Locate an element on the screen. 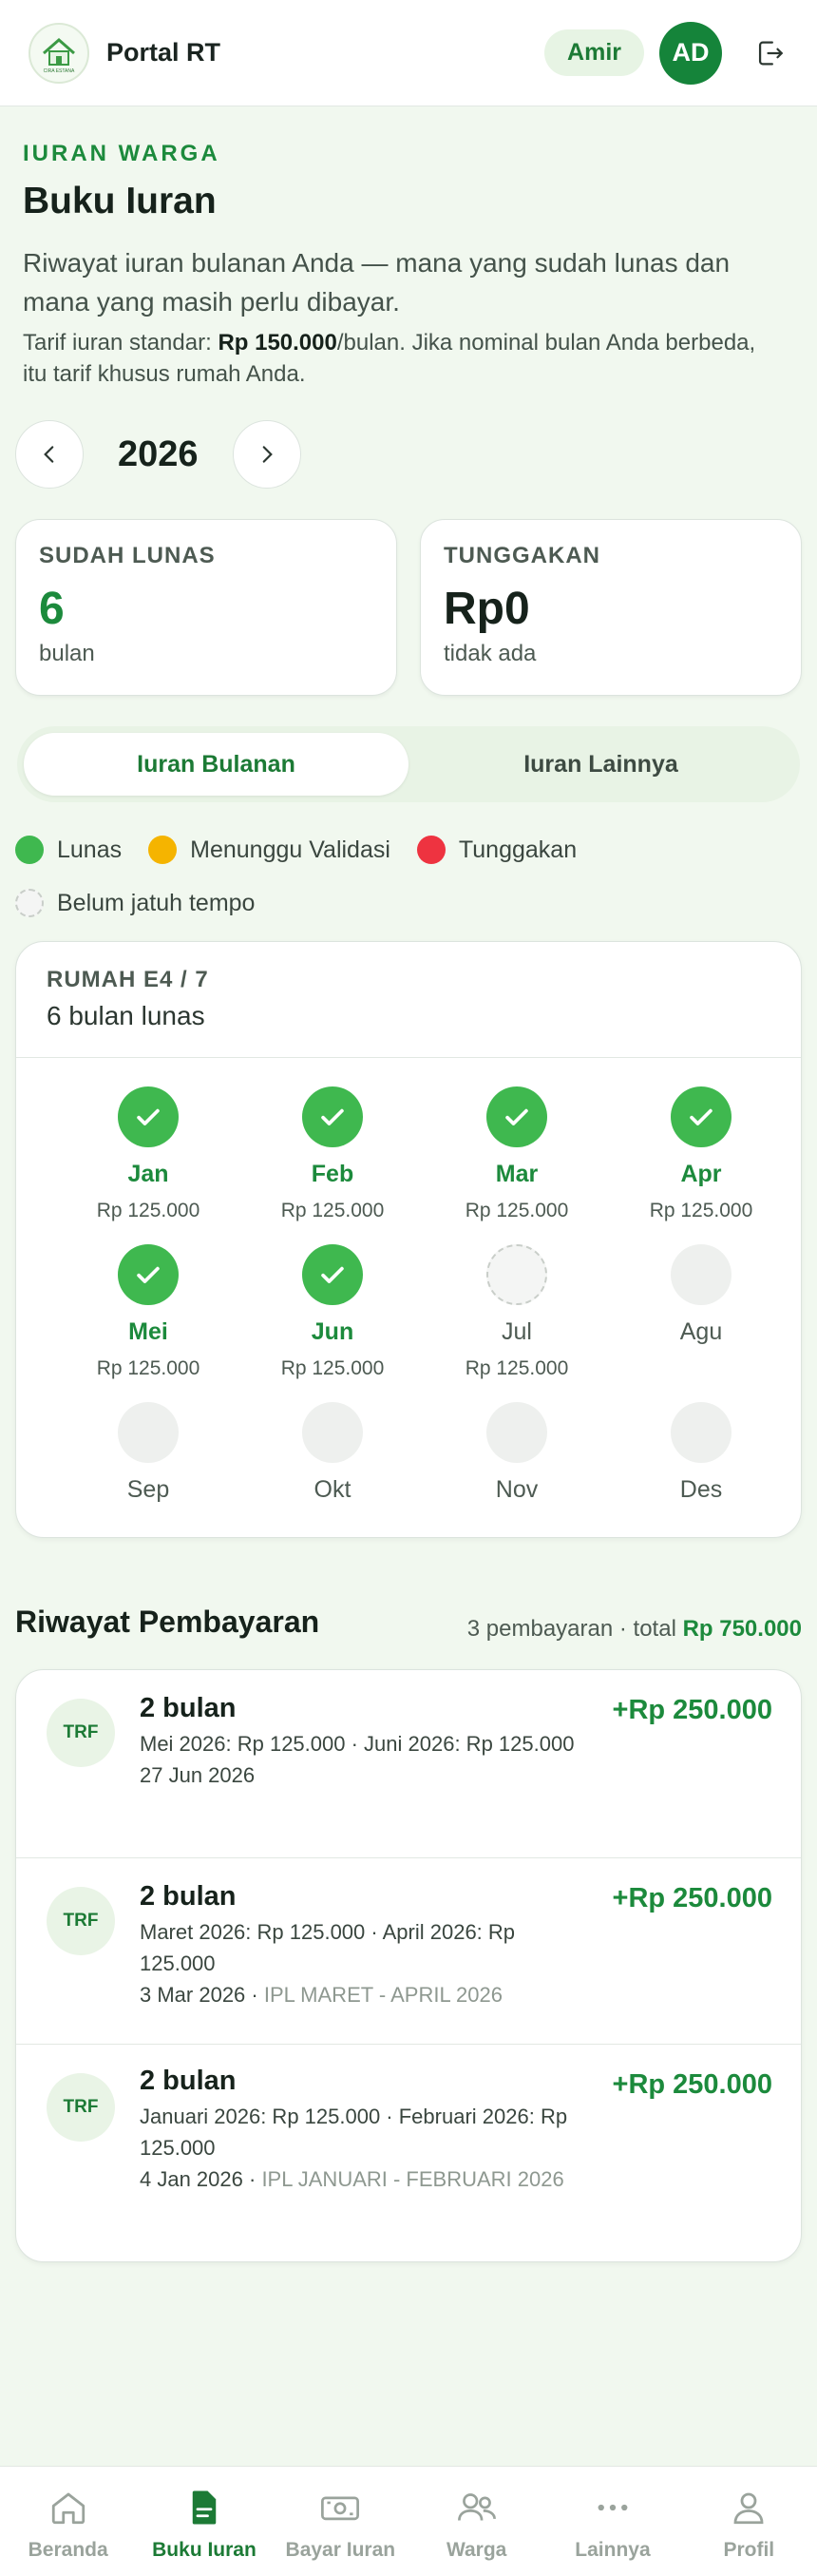 Image resolution: width=817 pixels, height=2576 pixels. more-icon is located at coordinates (613, 2507).